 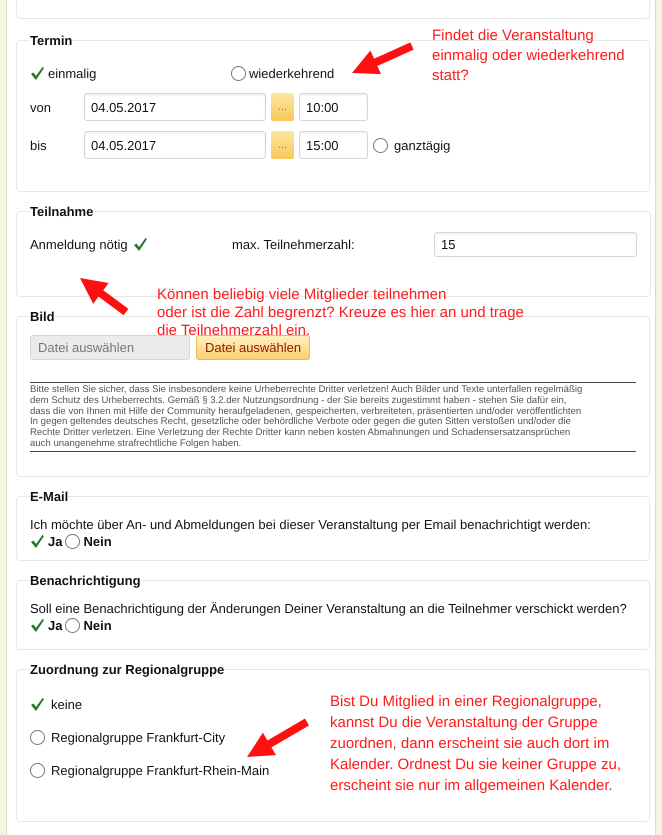 What do you see at coordinates (291, 73) in the screenshot?
I see `option-label: wiederkehrend` at bounding box center [291, 73].